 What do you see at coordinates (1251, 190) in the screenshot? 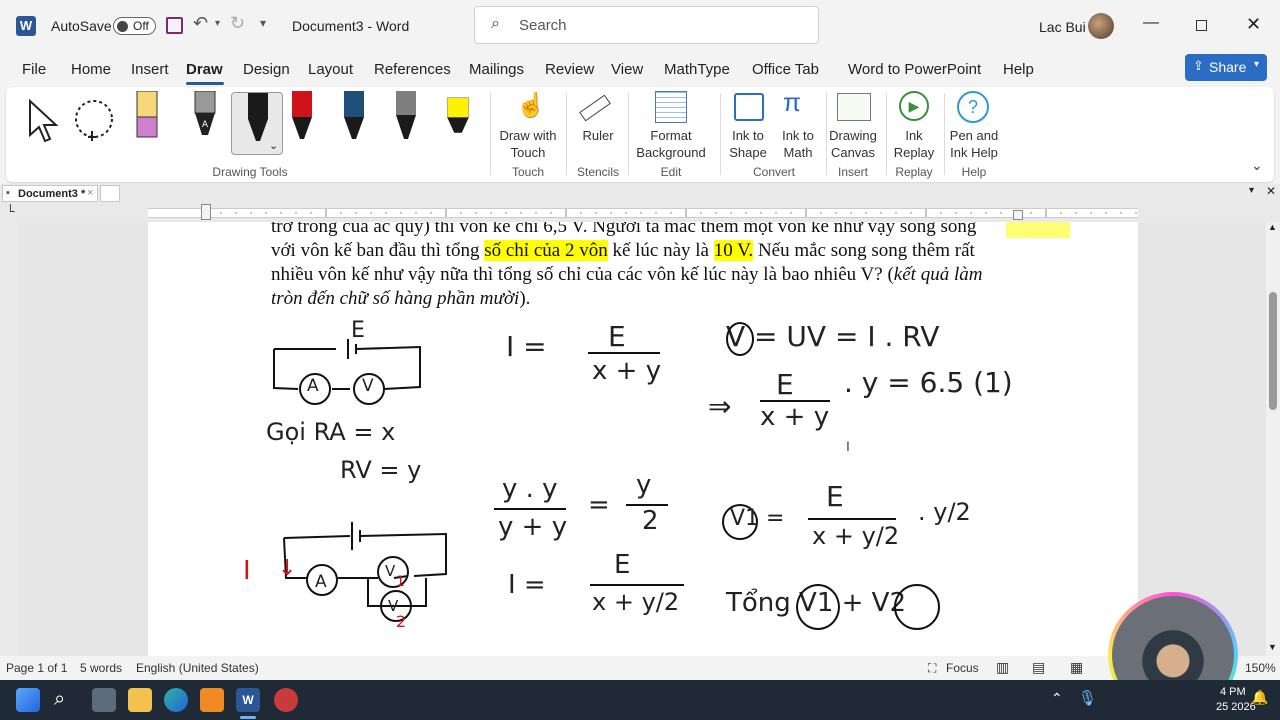
I see `tabs-dropdown-icon: ▾` at bounding box center [1251, 190].